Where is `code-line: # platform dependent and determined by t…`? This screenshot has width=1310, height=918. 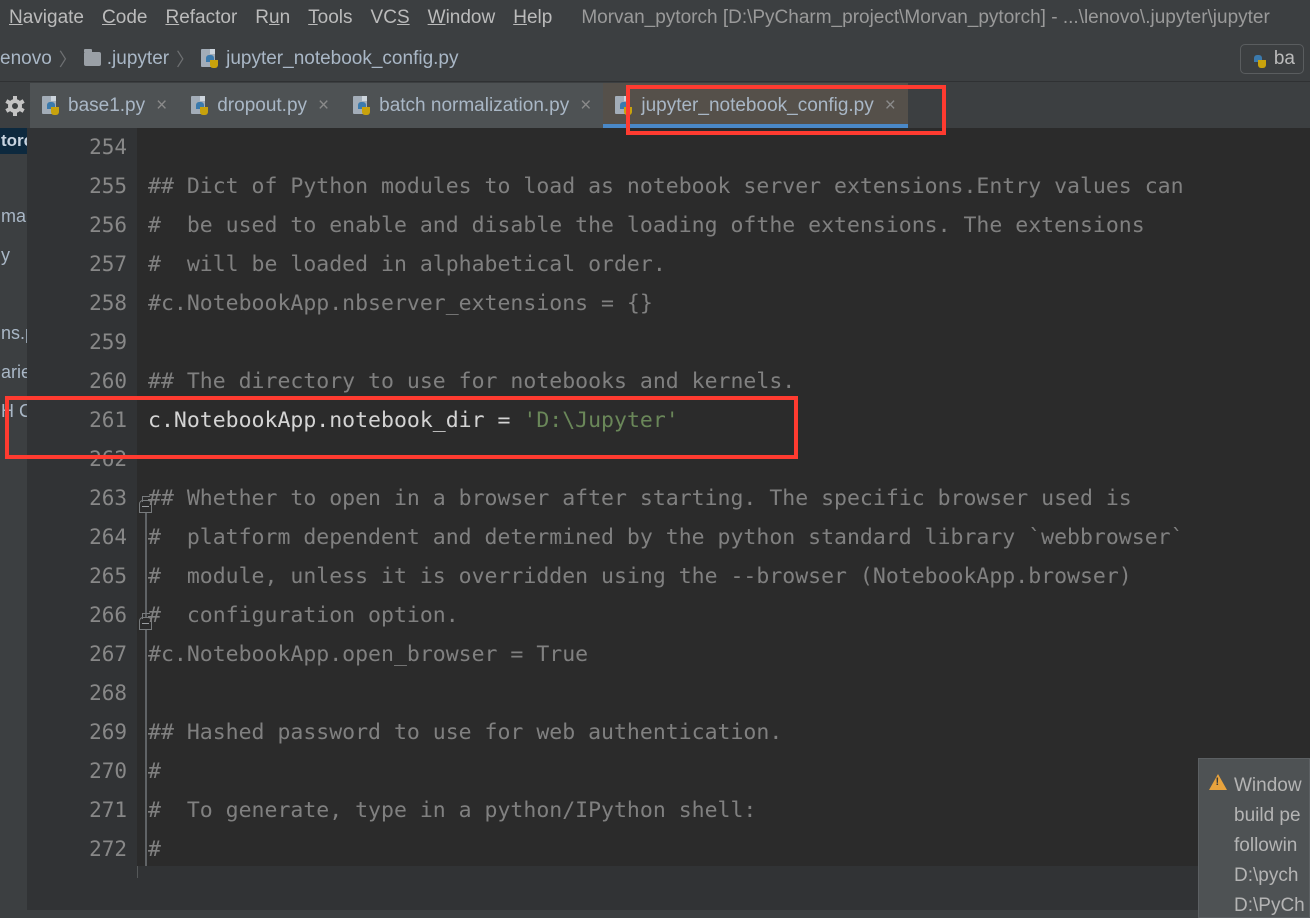 code-line: # platform dependent and determined by t… is located at coordinates (666, 537).